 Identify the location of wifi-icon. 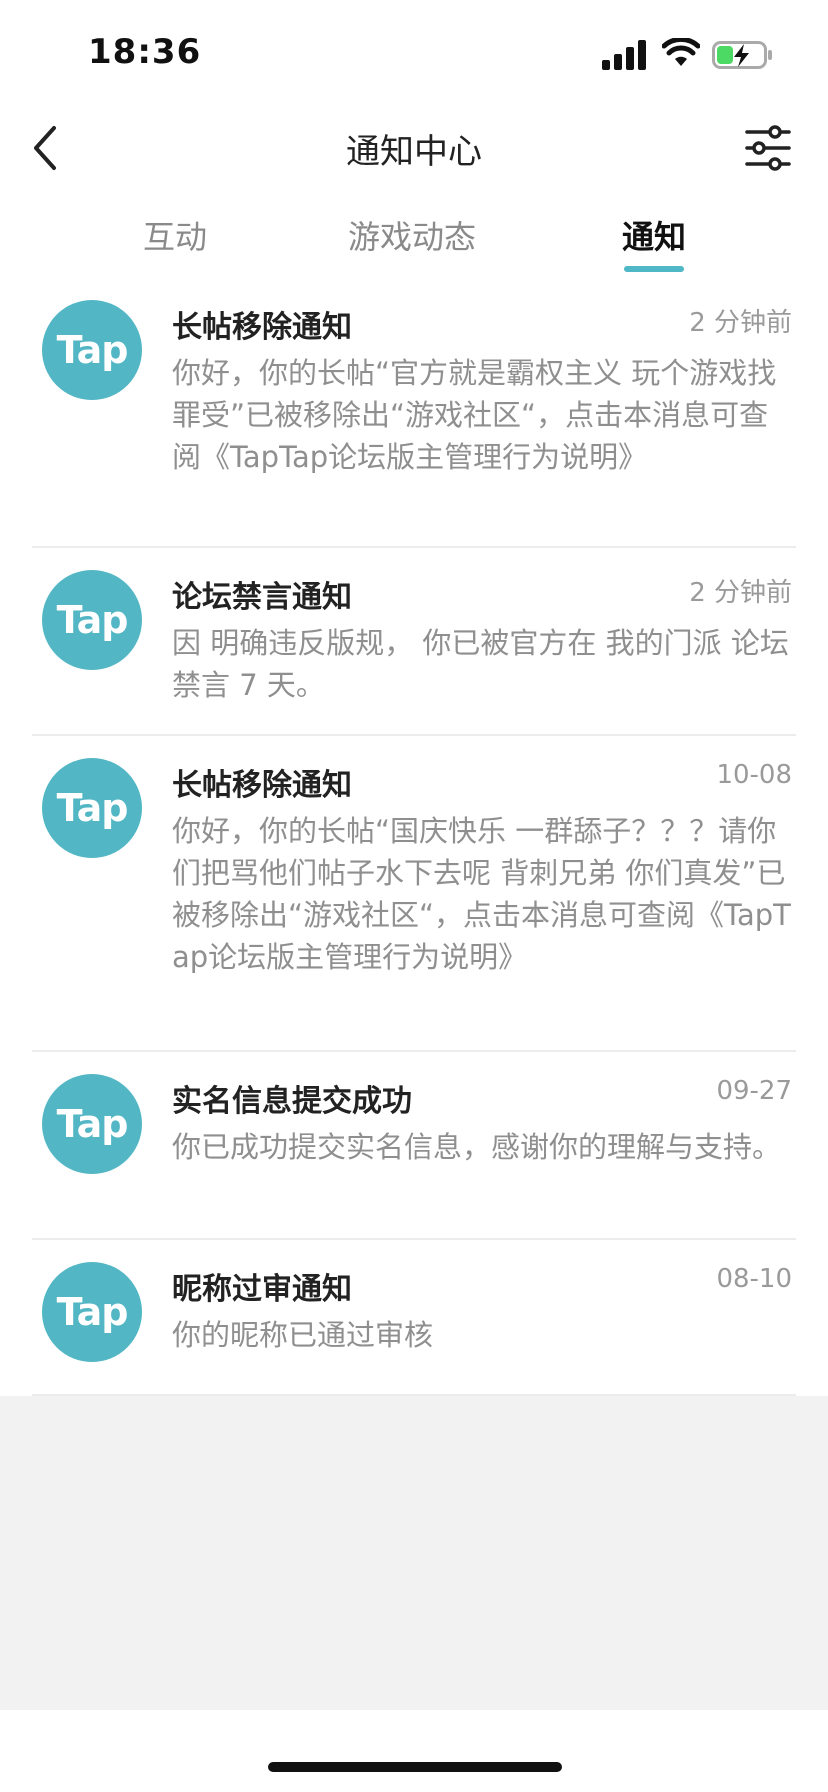
(681, 52).